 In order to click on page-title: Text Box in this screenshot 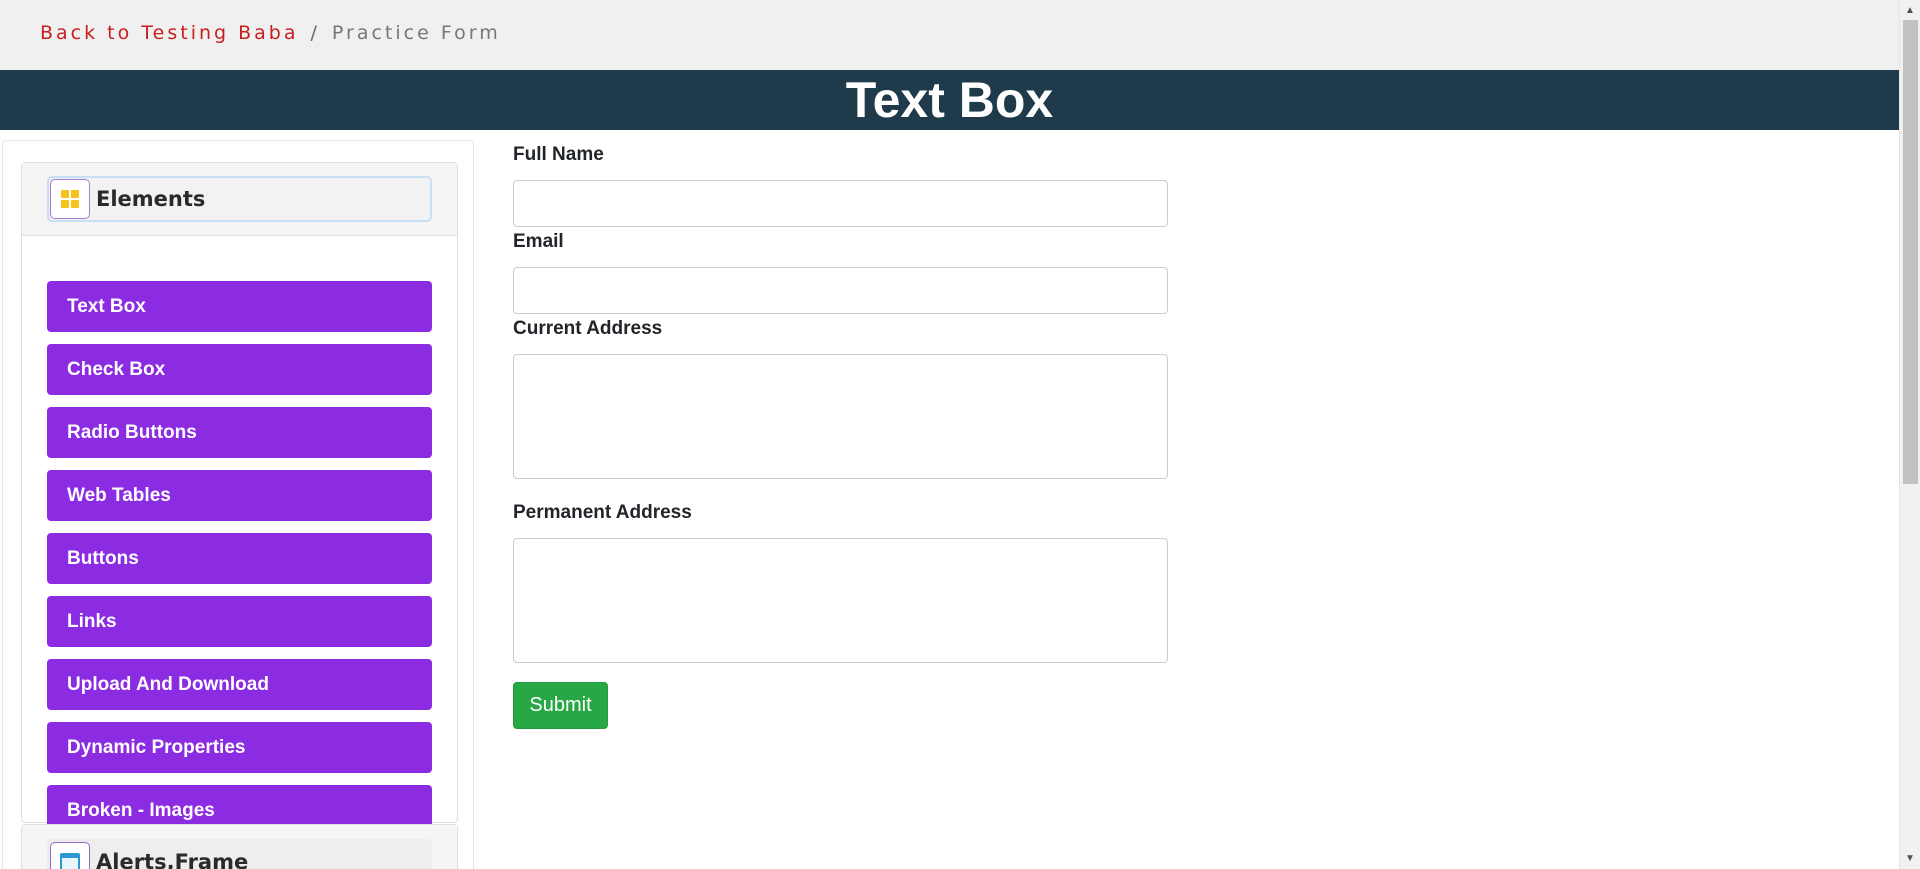, I will do `click(949, 100)`.